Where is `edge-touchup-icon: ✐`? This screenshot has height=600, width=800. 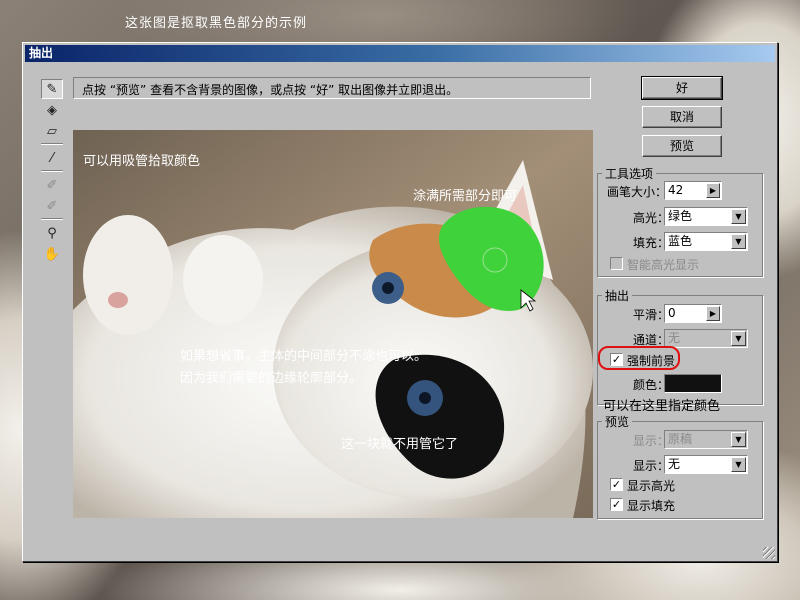 edge-touchup-icon: ✐ is located at coordinates (52, 206).